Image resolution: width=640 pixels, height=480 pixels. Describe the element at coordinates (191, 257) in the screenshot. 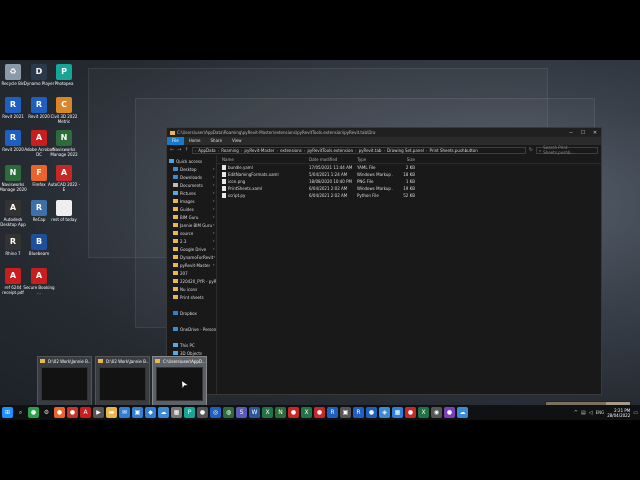

I see `nav-item: DynamoForRevit ✦` at that location.